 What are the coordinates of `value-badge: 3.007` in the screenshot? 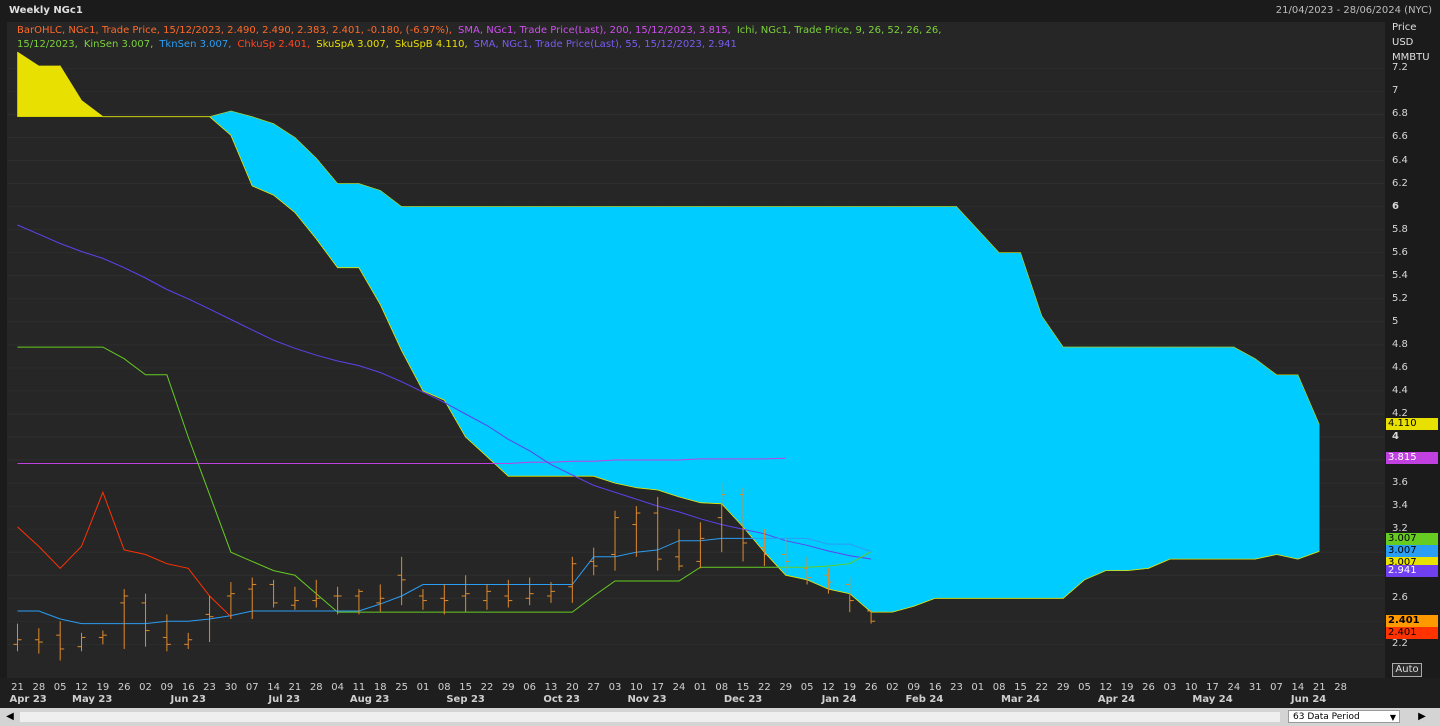 It's located at (1412, 551).